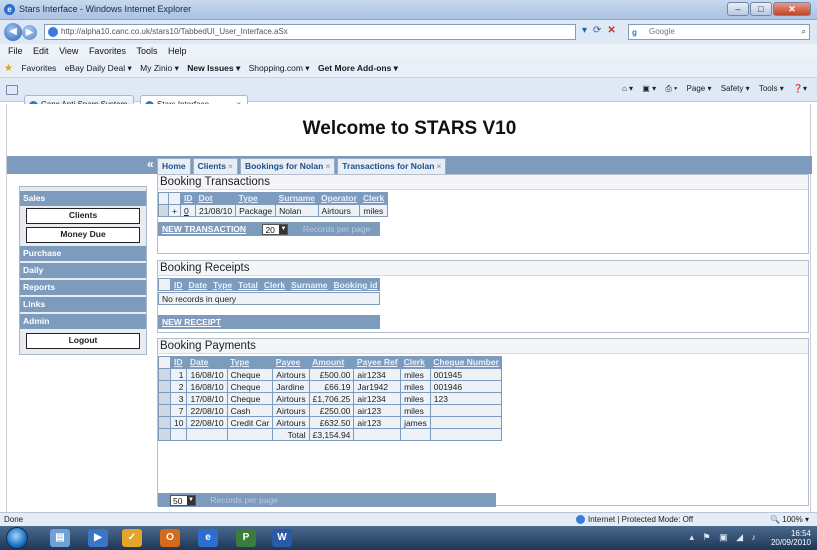  Describe the element at coordinates (735, 88) in the screenshot. I see `safety-menu: Safety ▾` at that location.